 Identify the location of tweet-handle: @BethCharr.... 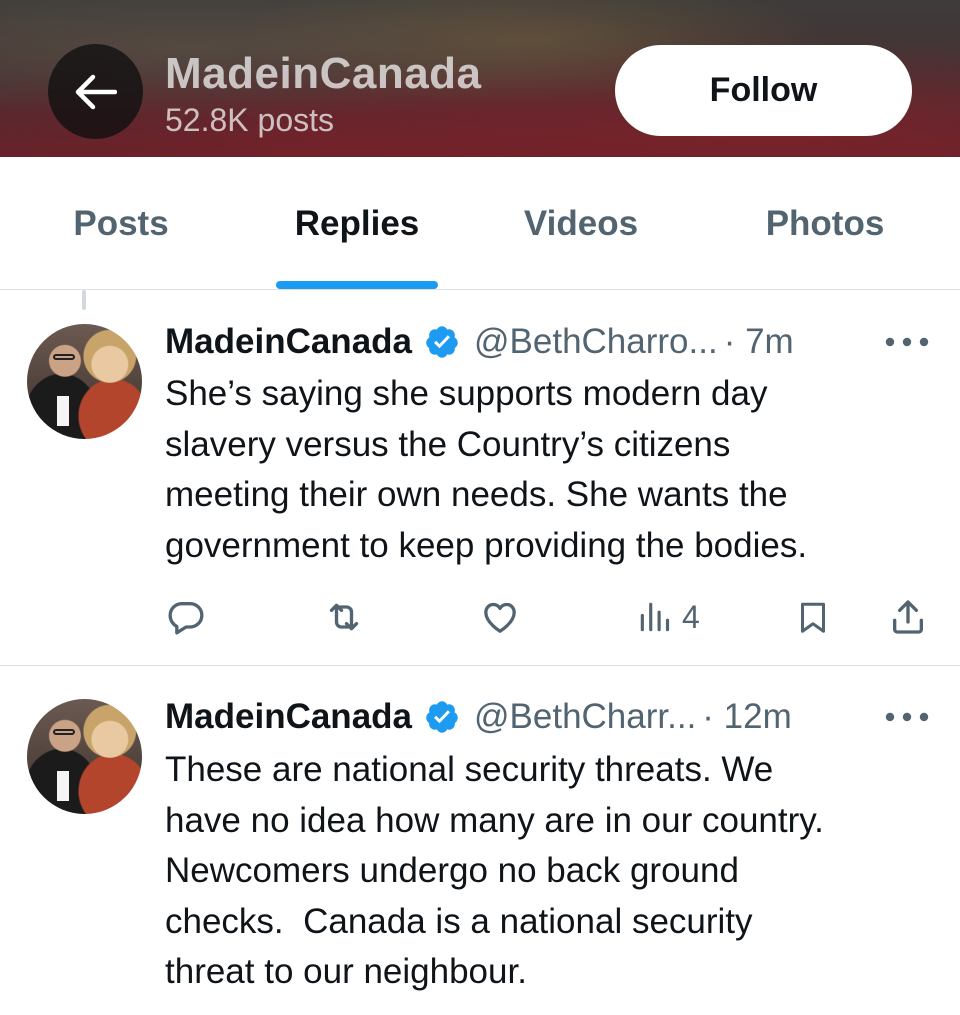
(585, 717).